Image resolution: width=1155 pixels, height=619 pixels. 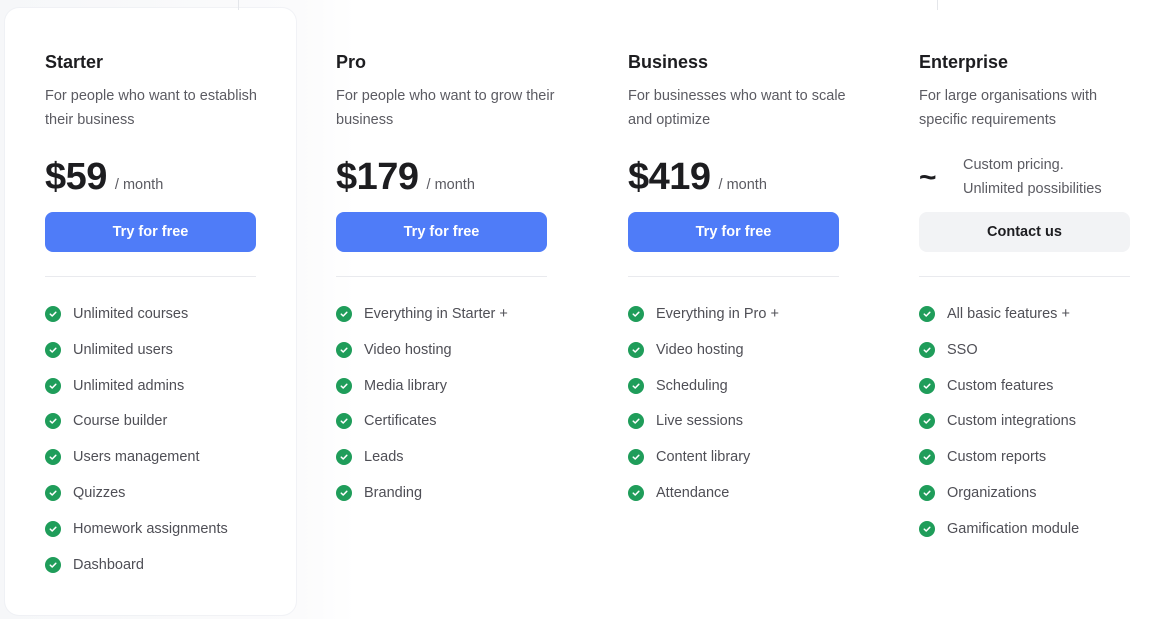 What do you see at coordinates (384, 457) in the screenshot?
I see `feature-label: Leads` at bounding box center [384, 457].